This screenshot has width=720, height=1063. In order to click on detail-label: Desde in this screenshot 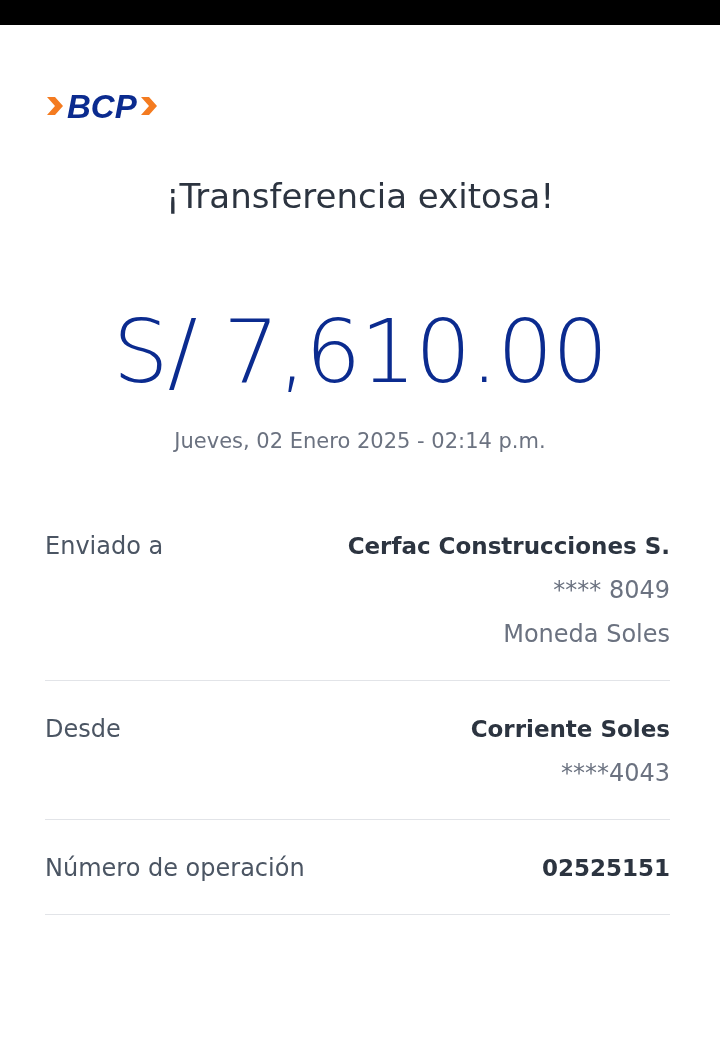, I will do `click(83, 729)`.